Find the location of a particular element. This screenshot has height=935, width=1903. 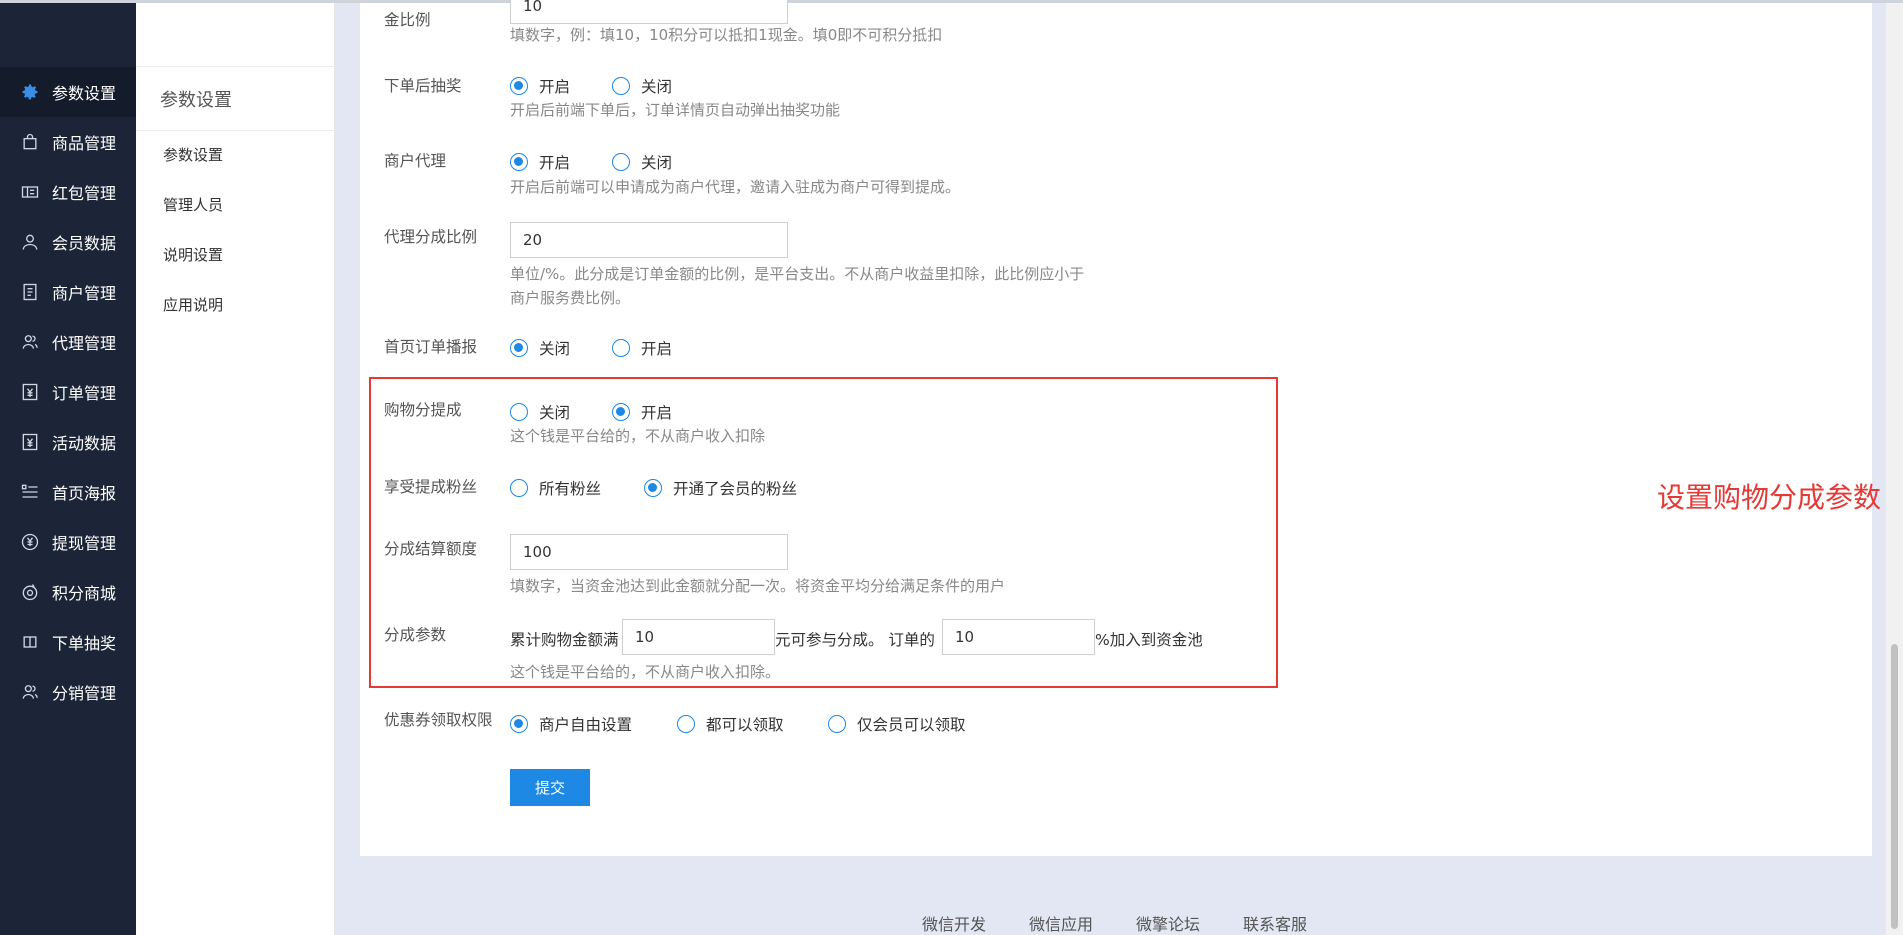

settle-label: 分成结算额度 is located at coordinates (431, 549).